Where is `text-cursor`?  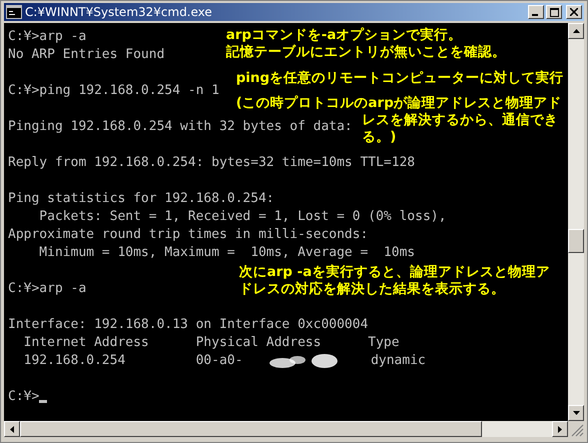
text-cursor is located at coordinates (43, 401).